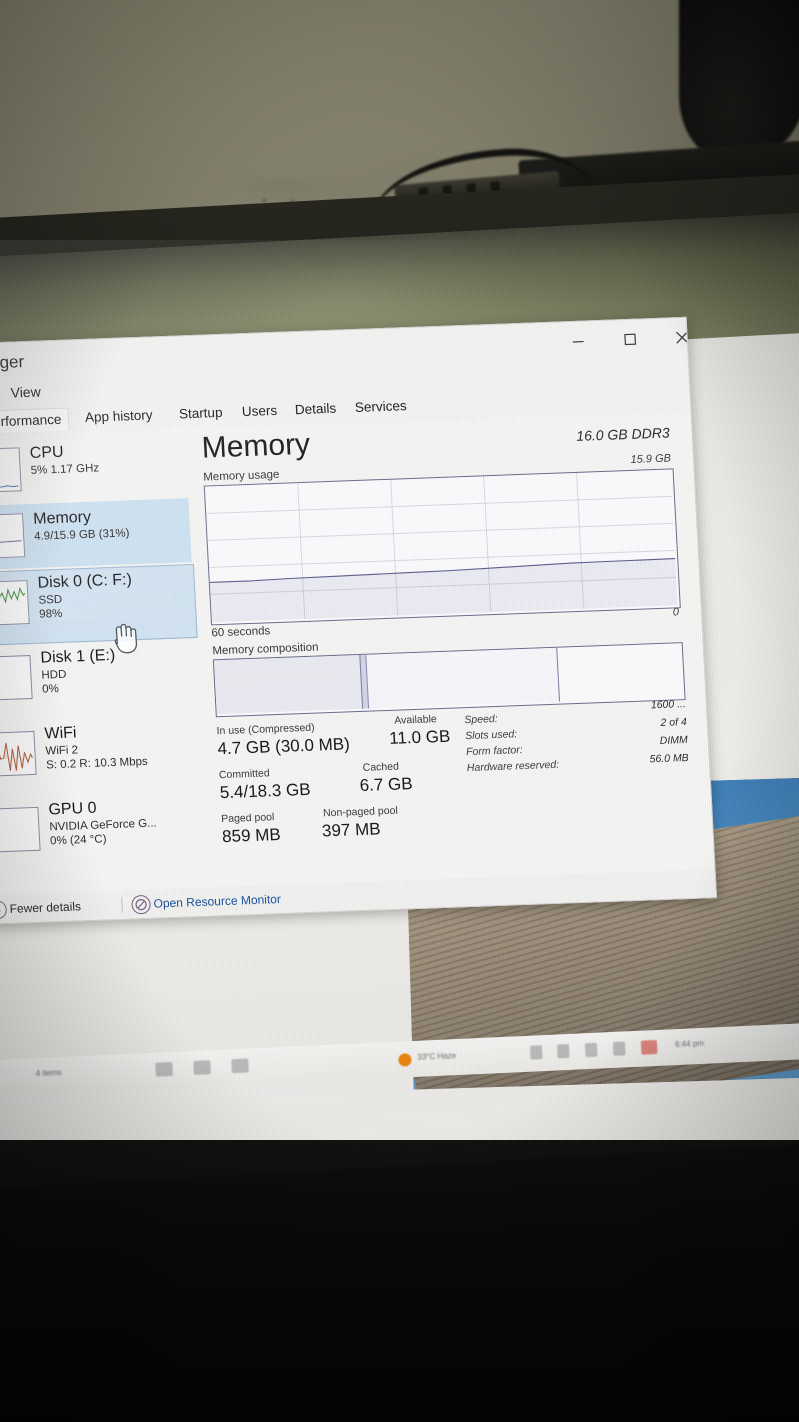 Image resolution: width=799 pixels, height=1422 pixels. I want to click on open-resource-monitor-link: Open Resource Monitor, so click(217, 901).